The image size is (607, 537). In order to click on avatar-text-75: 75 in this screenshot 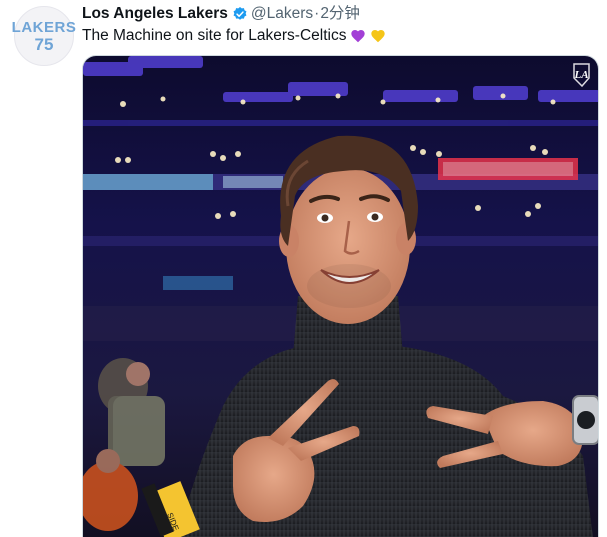, I will do `click(44, 44)`.